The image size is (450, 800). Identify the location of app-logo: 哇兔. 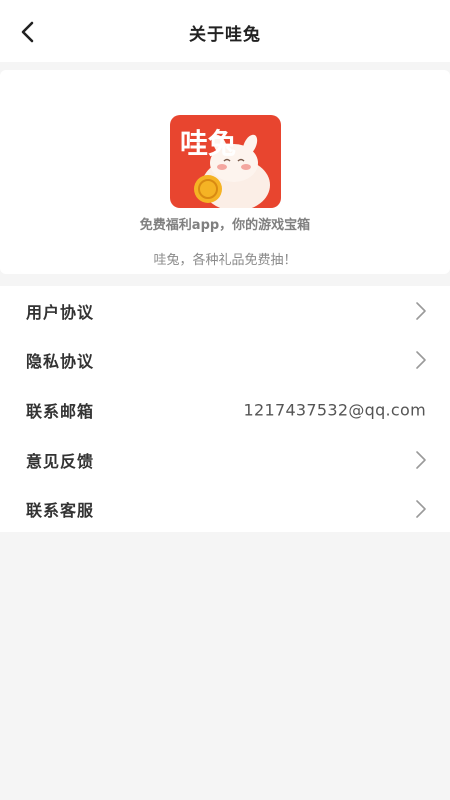
(225, 161).